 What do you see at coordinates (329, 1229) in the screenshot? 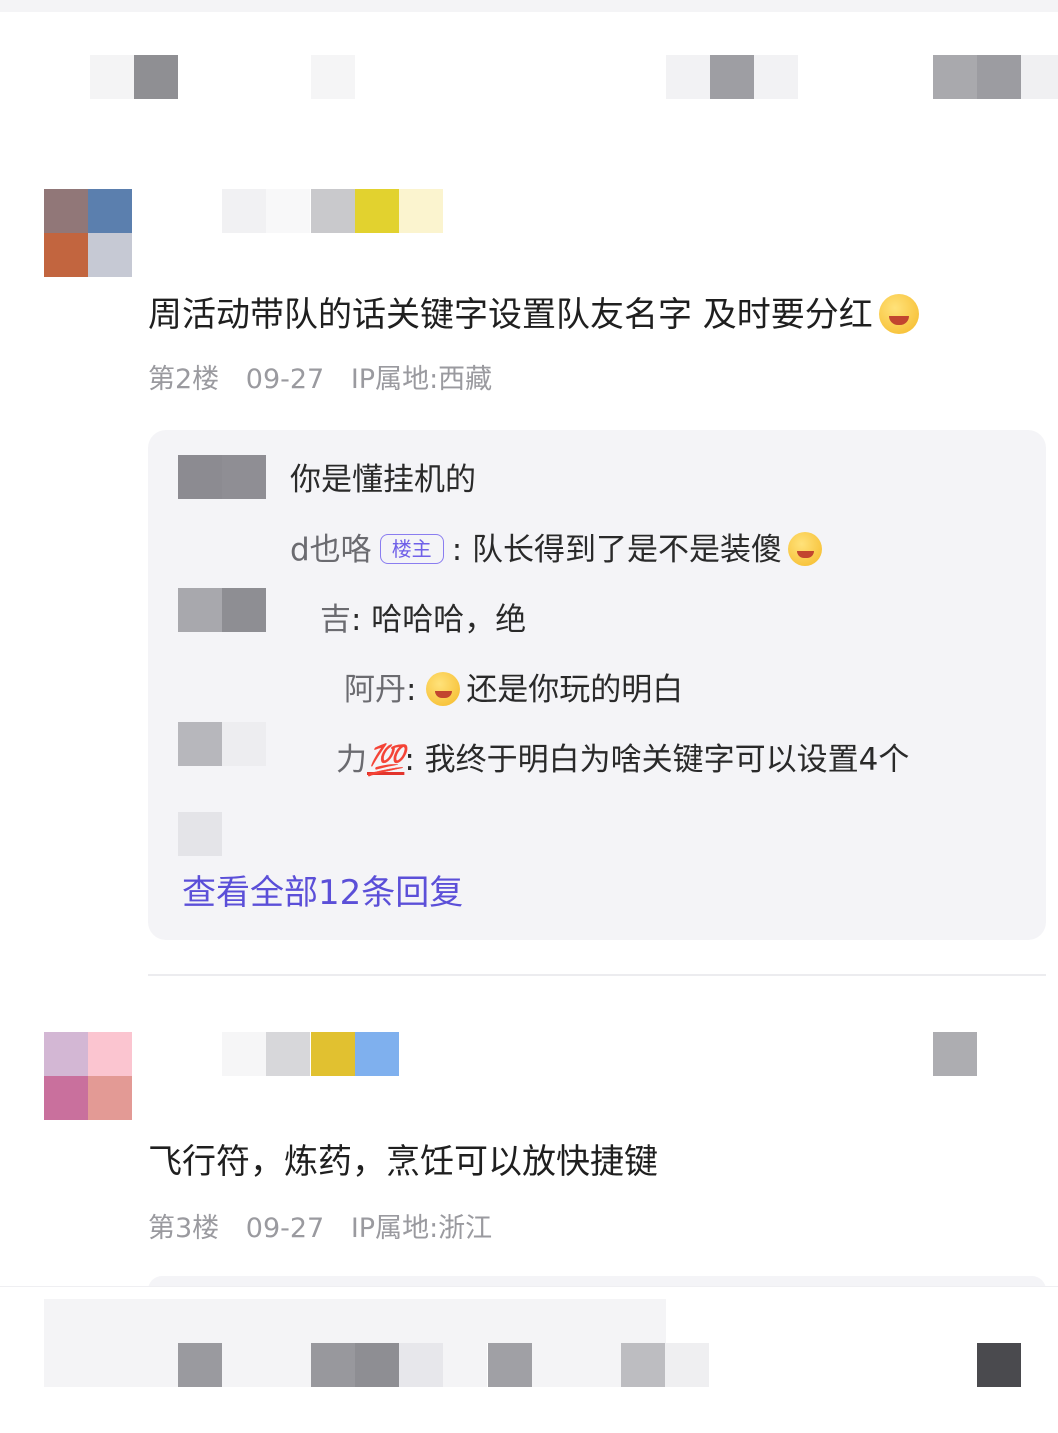
I see `comment-meta: 第3楼 09-27 IP属地:浙江` at bounding box center [329, 1229].